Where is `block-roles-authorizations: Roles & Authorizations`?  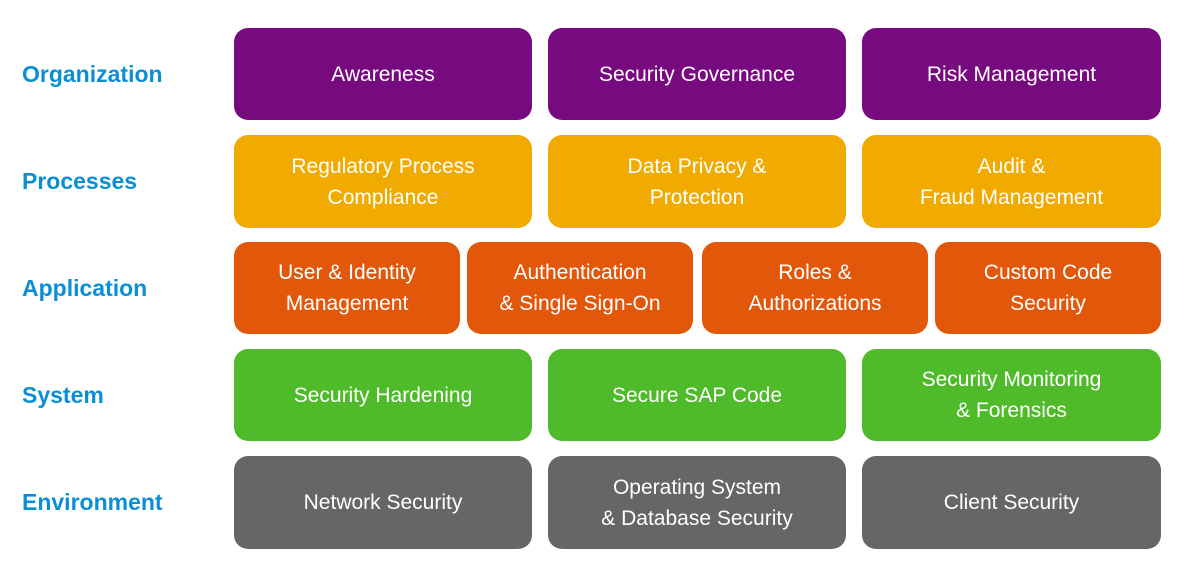
block-roles-authorizations: Roles & Authorizations is located at coordinates (815, 288).